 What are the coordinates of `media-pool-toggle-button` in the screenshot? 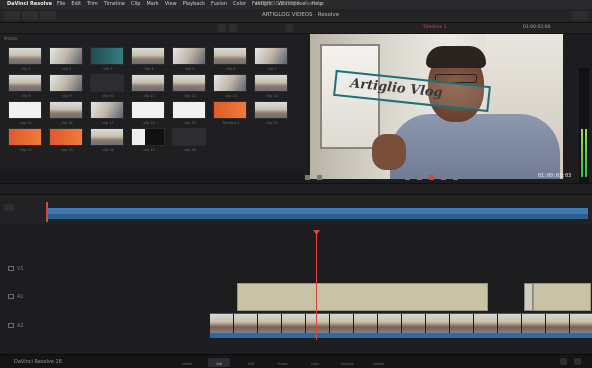 It's located at (12, 15).